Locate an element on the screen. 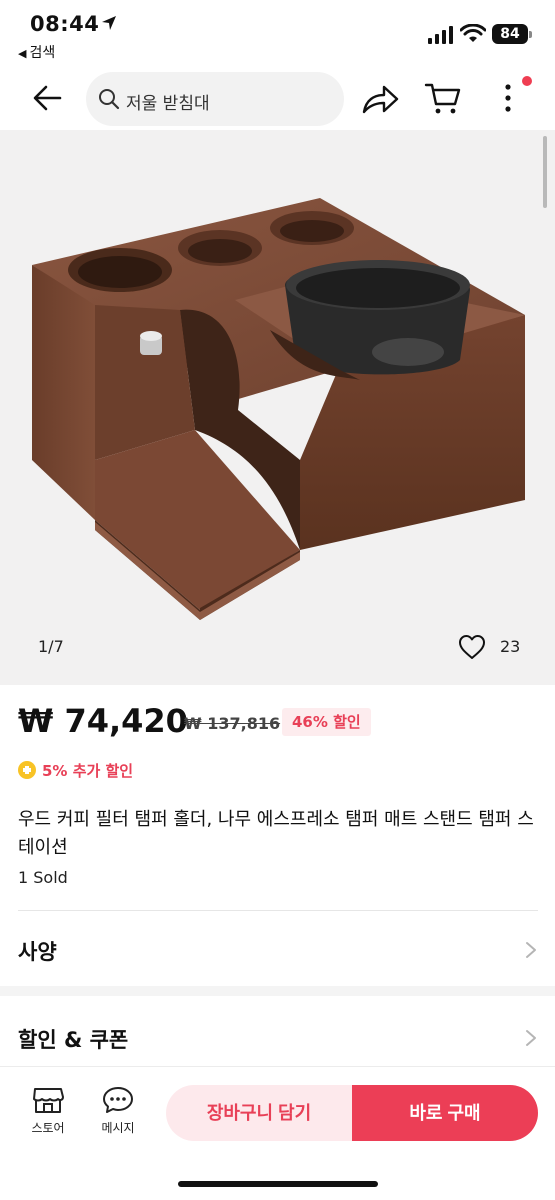 The height and width of the screenshot is (1200, 555). message-label: 메시지 is located at coordinates (118, 1128).